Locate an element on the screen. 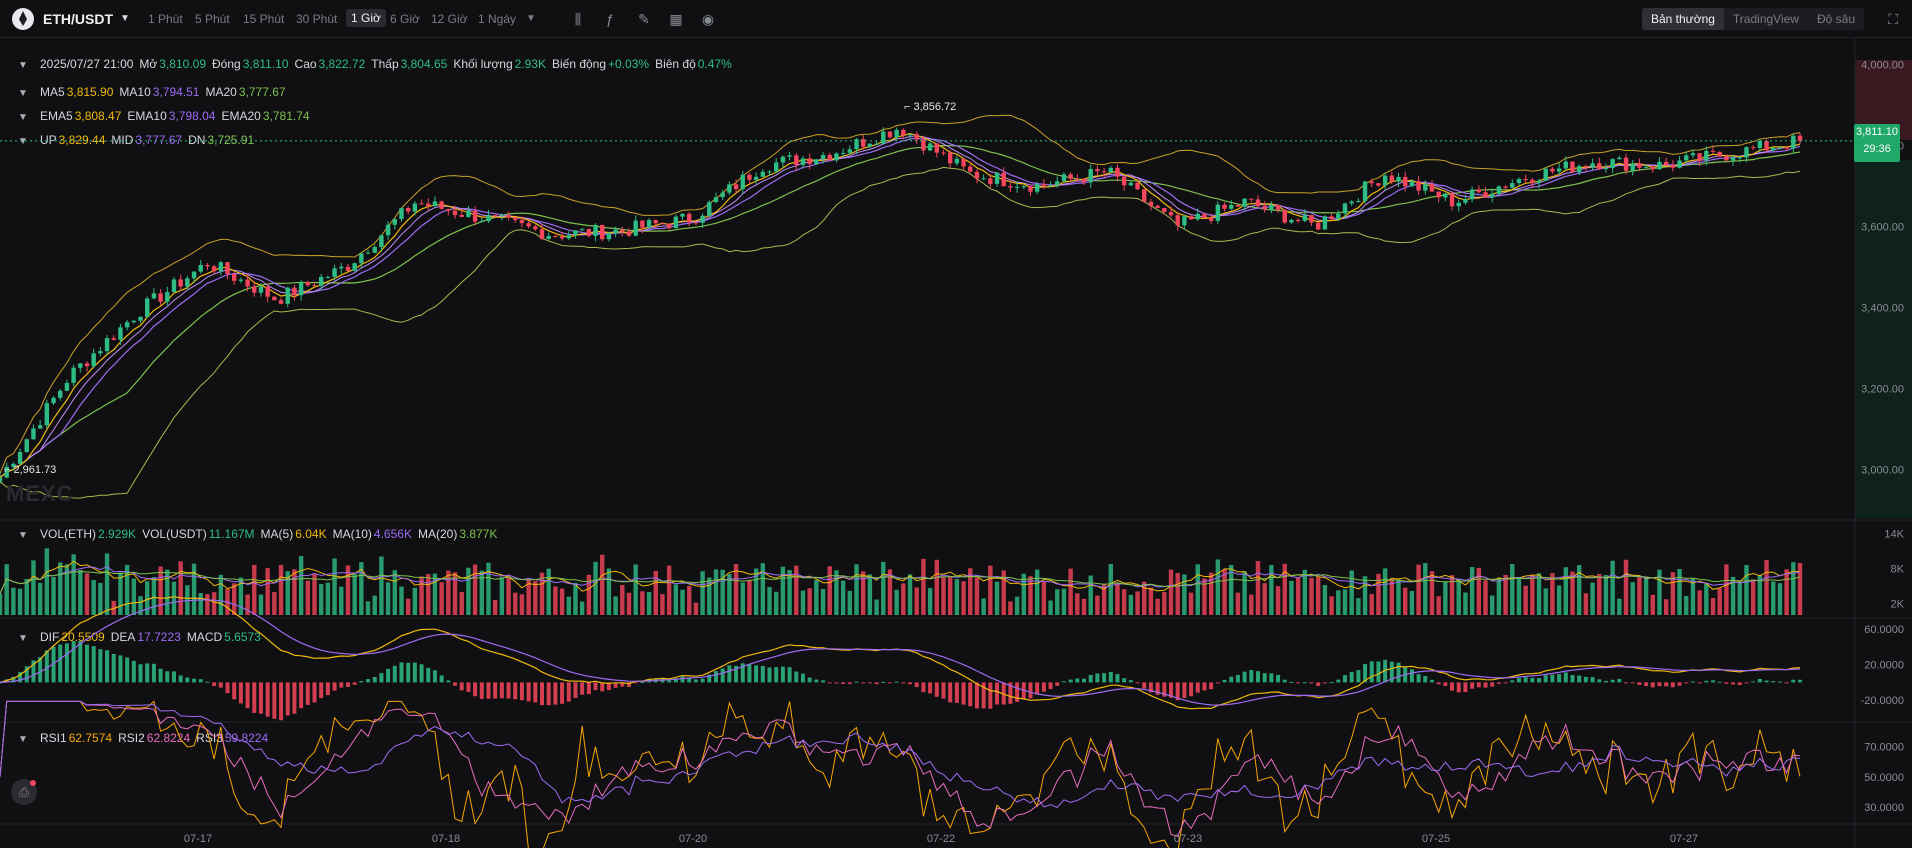 Image resolution: width=1912 pixels, height=848 pixels. orders-icon: ⎙ is located at coordinates (24, 792).